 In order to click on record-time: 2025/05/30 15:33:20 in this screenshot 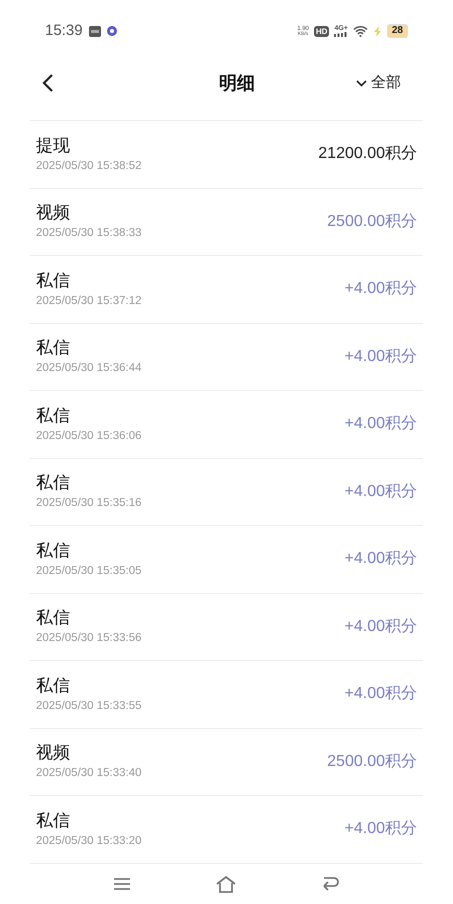, I will do `click(89, 841)`.